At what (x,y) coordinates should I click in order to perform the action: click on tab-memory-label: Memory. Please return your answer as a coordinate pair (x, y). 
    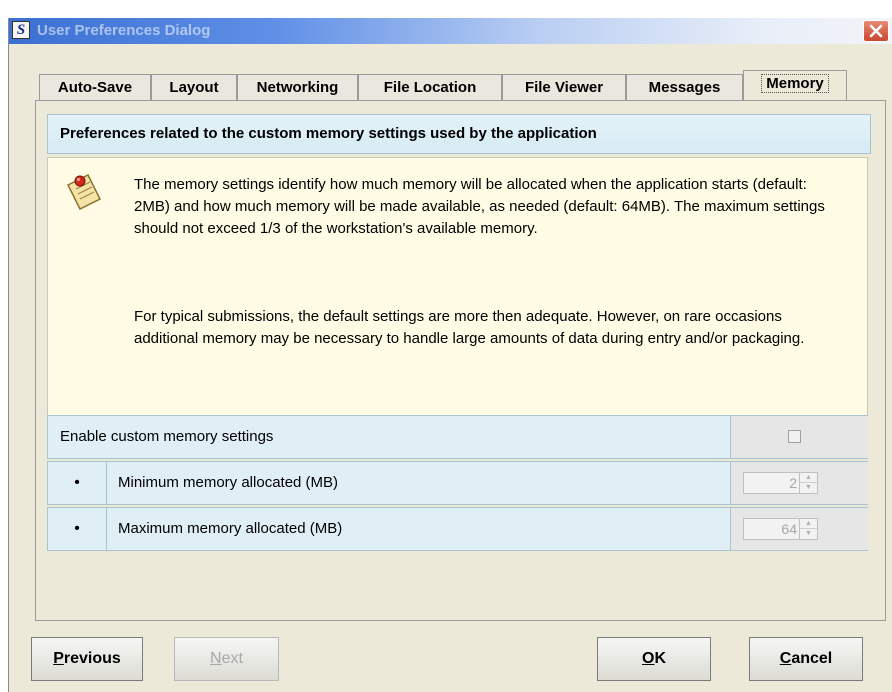
    Looking at the image, I should click on (795, 83).